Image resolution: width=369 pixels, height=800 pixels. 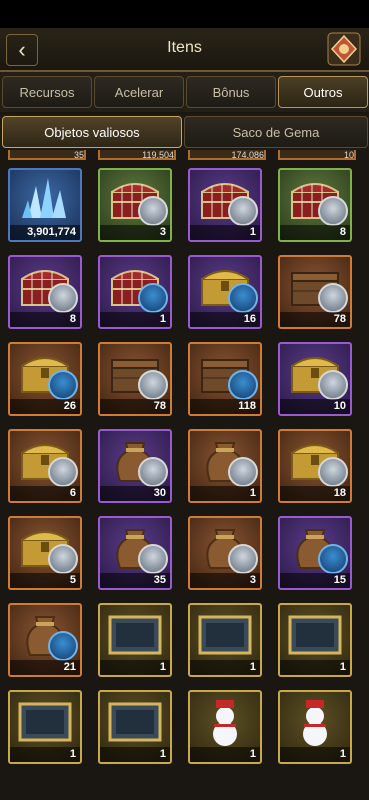 I want to click on item-count: 15, so click(x=315, y=580).